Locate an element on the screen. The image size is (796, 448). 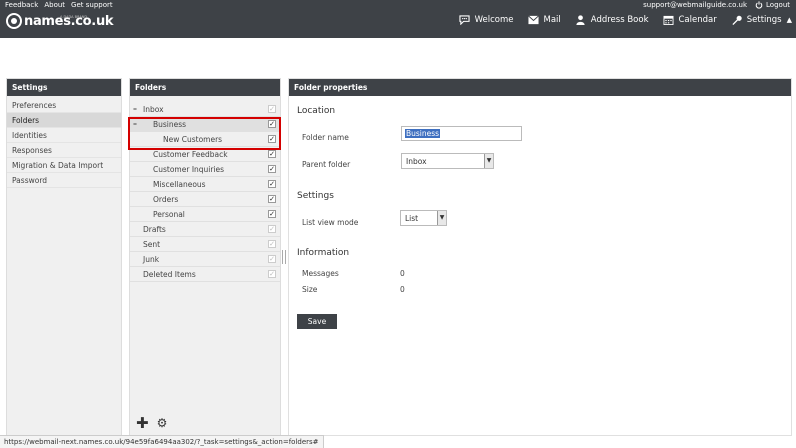
nav-mail-label: Mail is located at coordinates (552, 20).